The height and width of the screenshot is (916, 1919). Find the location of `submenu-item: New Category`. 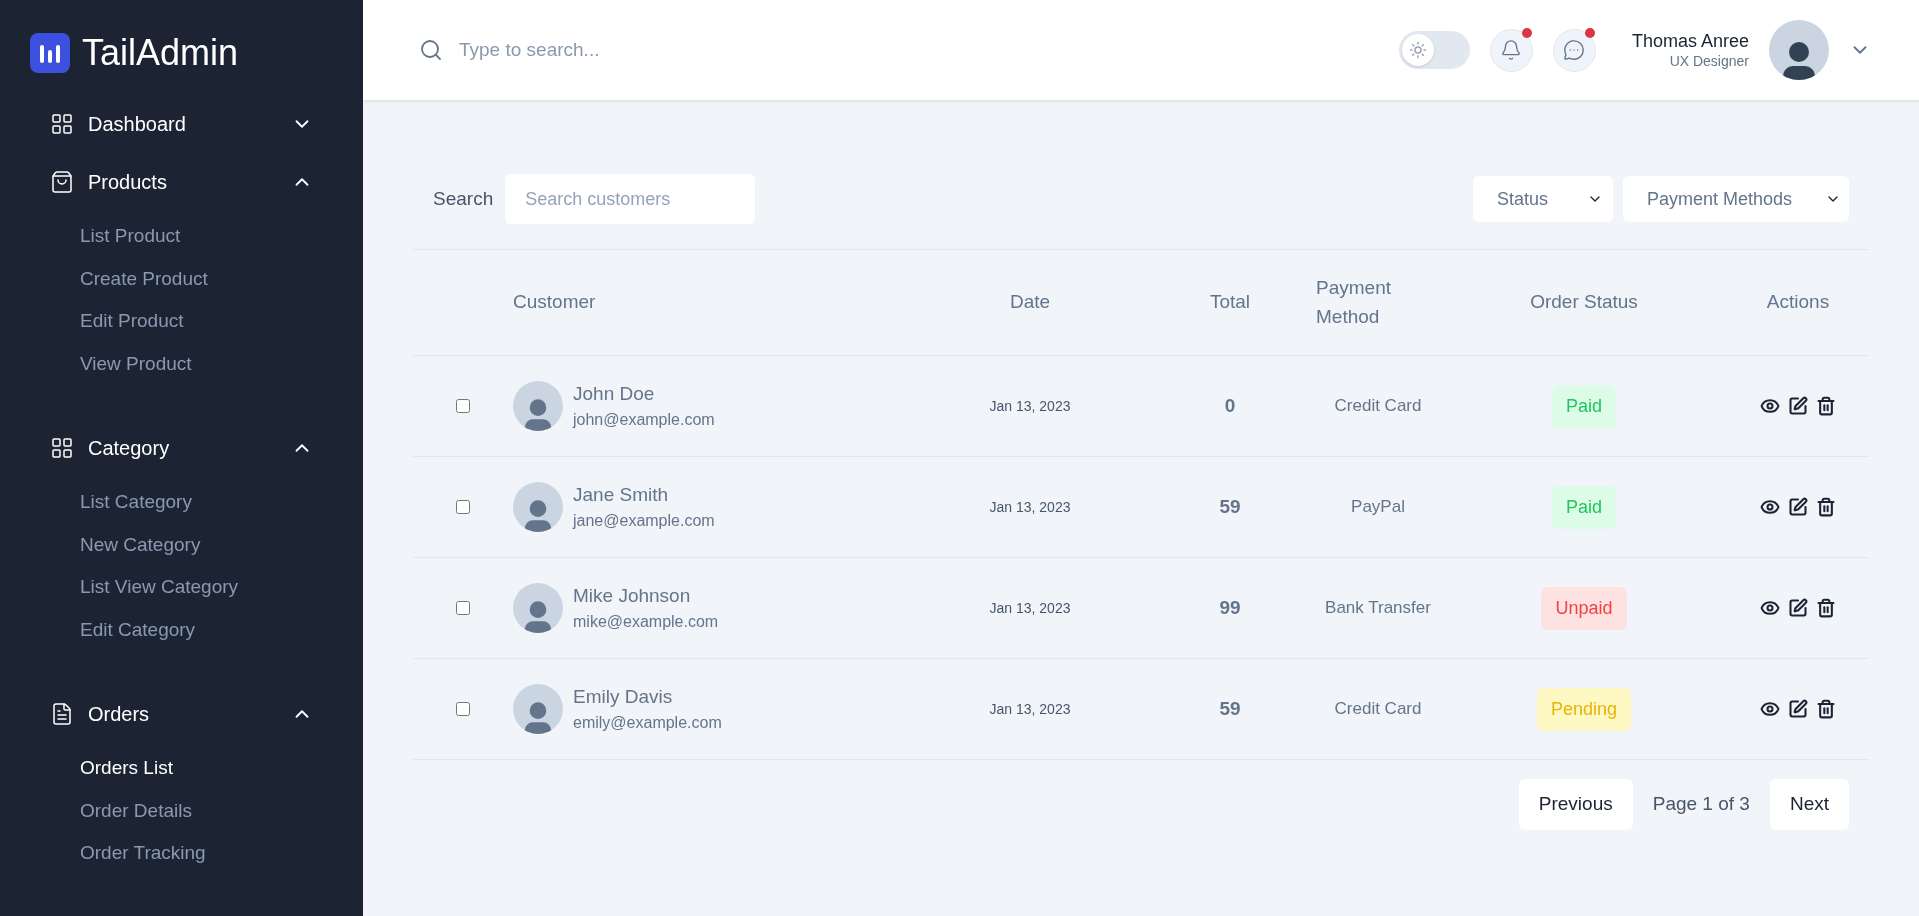

submenu-item: New Category is located at coordinates (181, 544).